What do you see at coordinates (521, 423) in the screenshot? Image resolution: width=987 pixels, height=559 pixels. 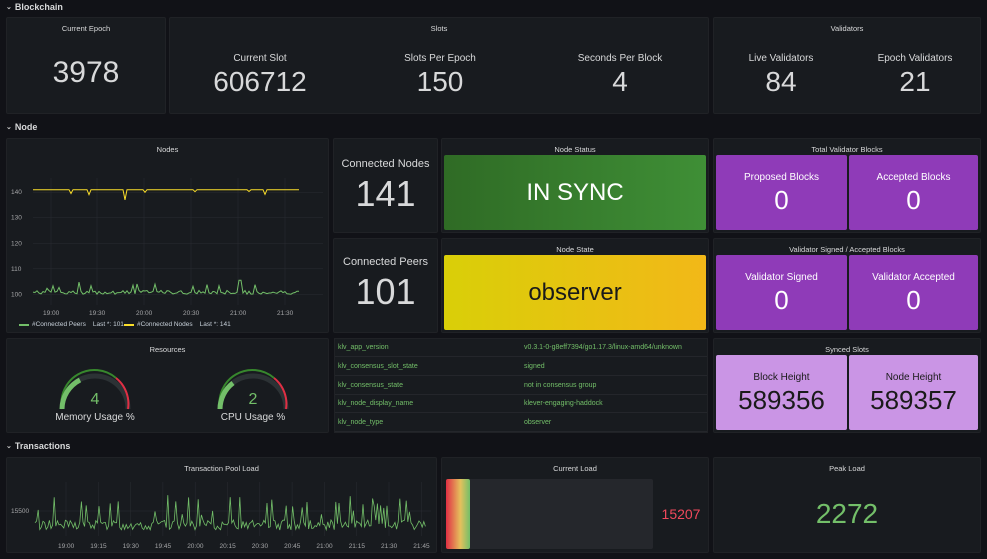 I see `table-row: klv_node_type observer` at bounding box center [521, 423].